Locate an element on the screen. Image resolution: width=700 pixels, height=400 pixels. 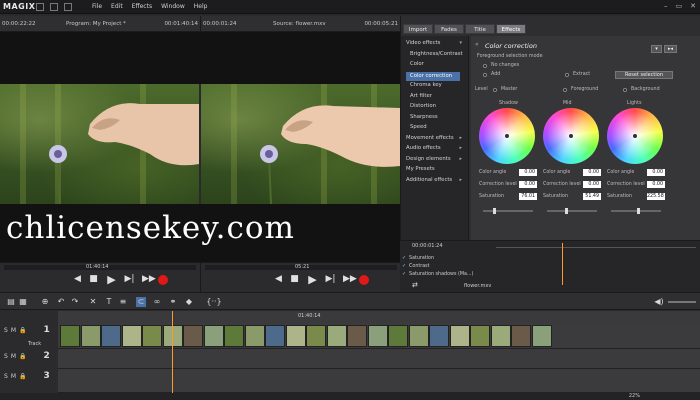
menu-edit: Edit is located at coordinates (117, 6).